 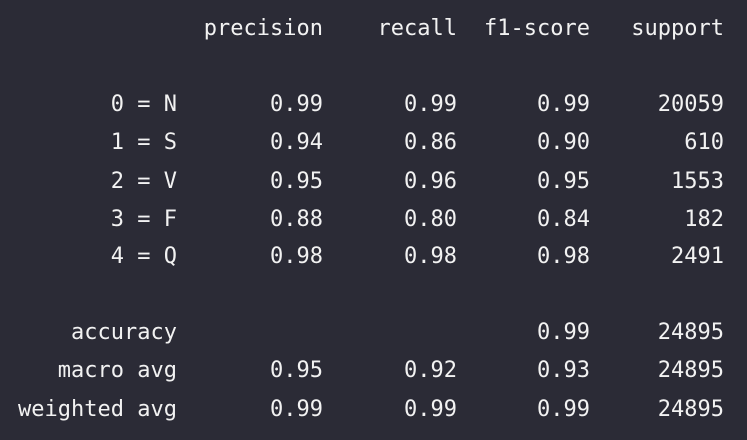 I want to click on summary-label: accuracy, so click(x=124, y=332).